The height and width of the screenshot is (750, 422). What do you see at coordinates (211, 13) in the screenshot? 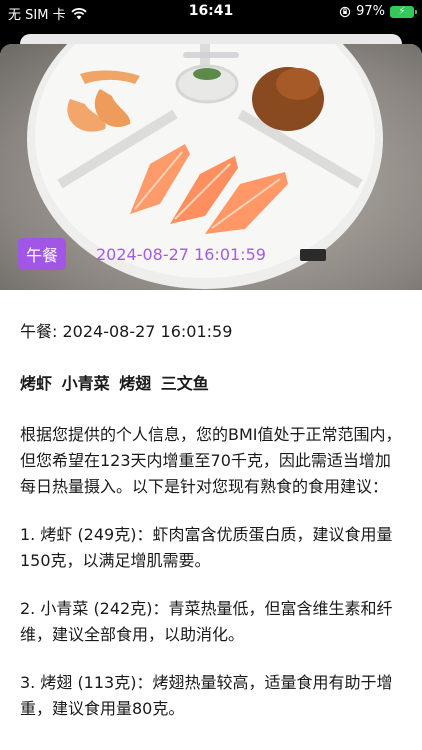
I see `status-bar: 无 SIM 卡 16:41 97% ⚡` at bounding box center [211, 13].